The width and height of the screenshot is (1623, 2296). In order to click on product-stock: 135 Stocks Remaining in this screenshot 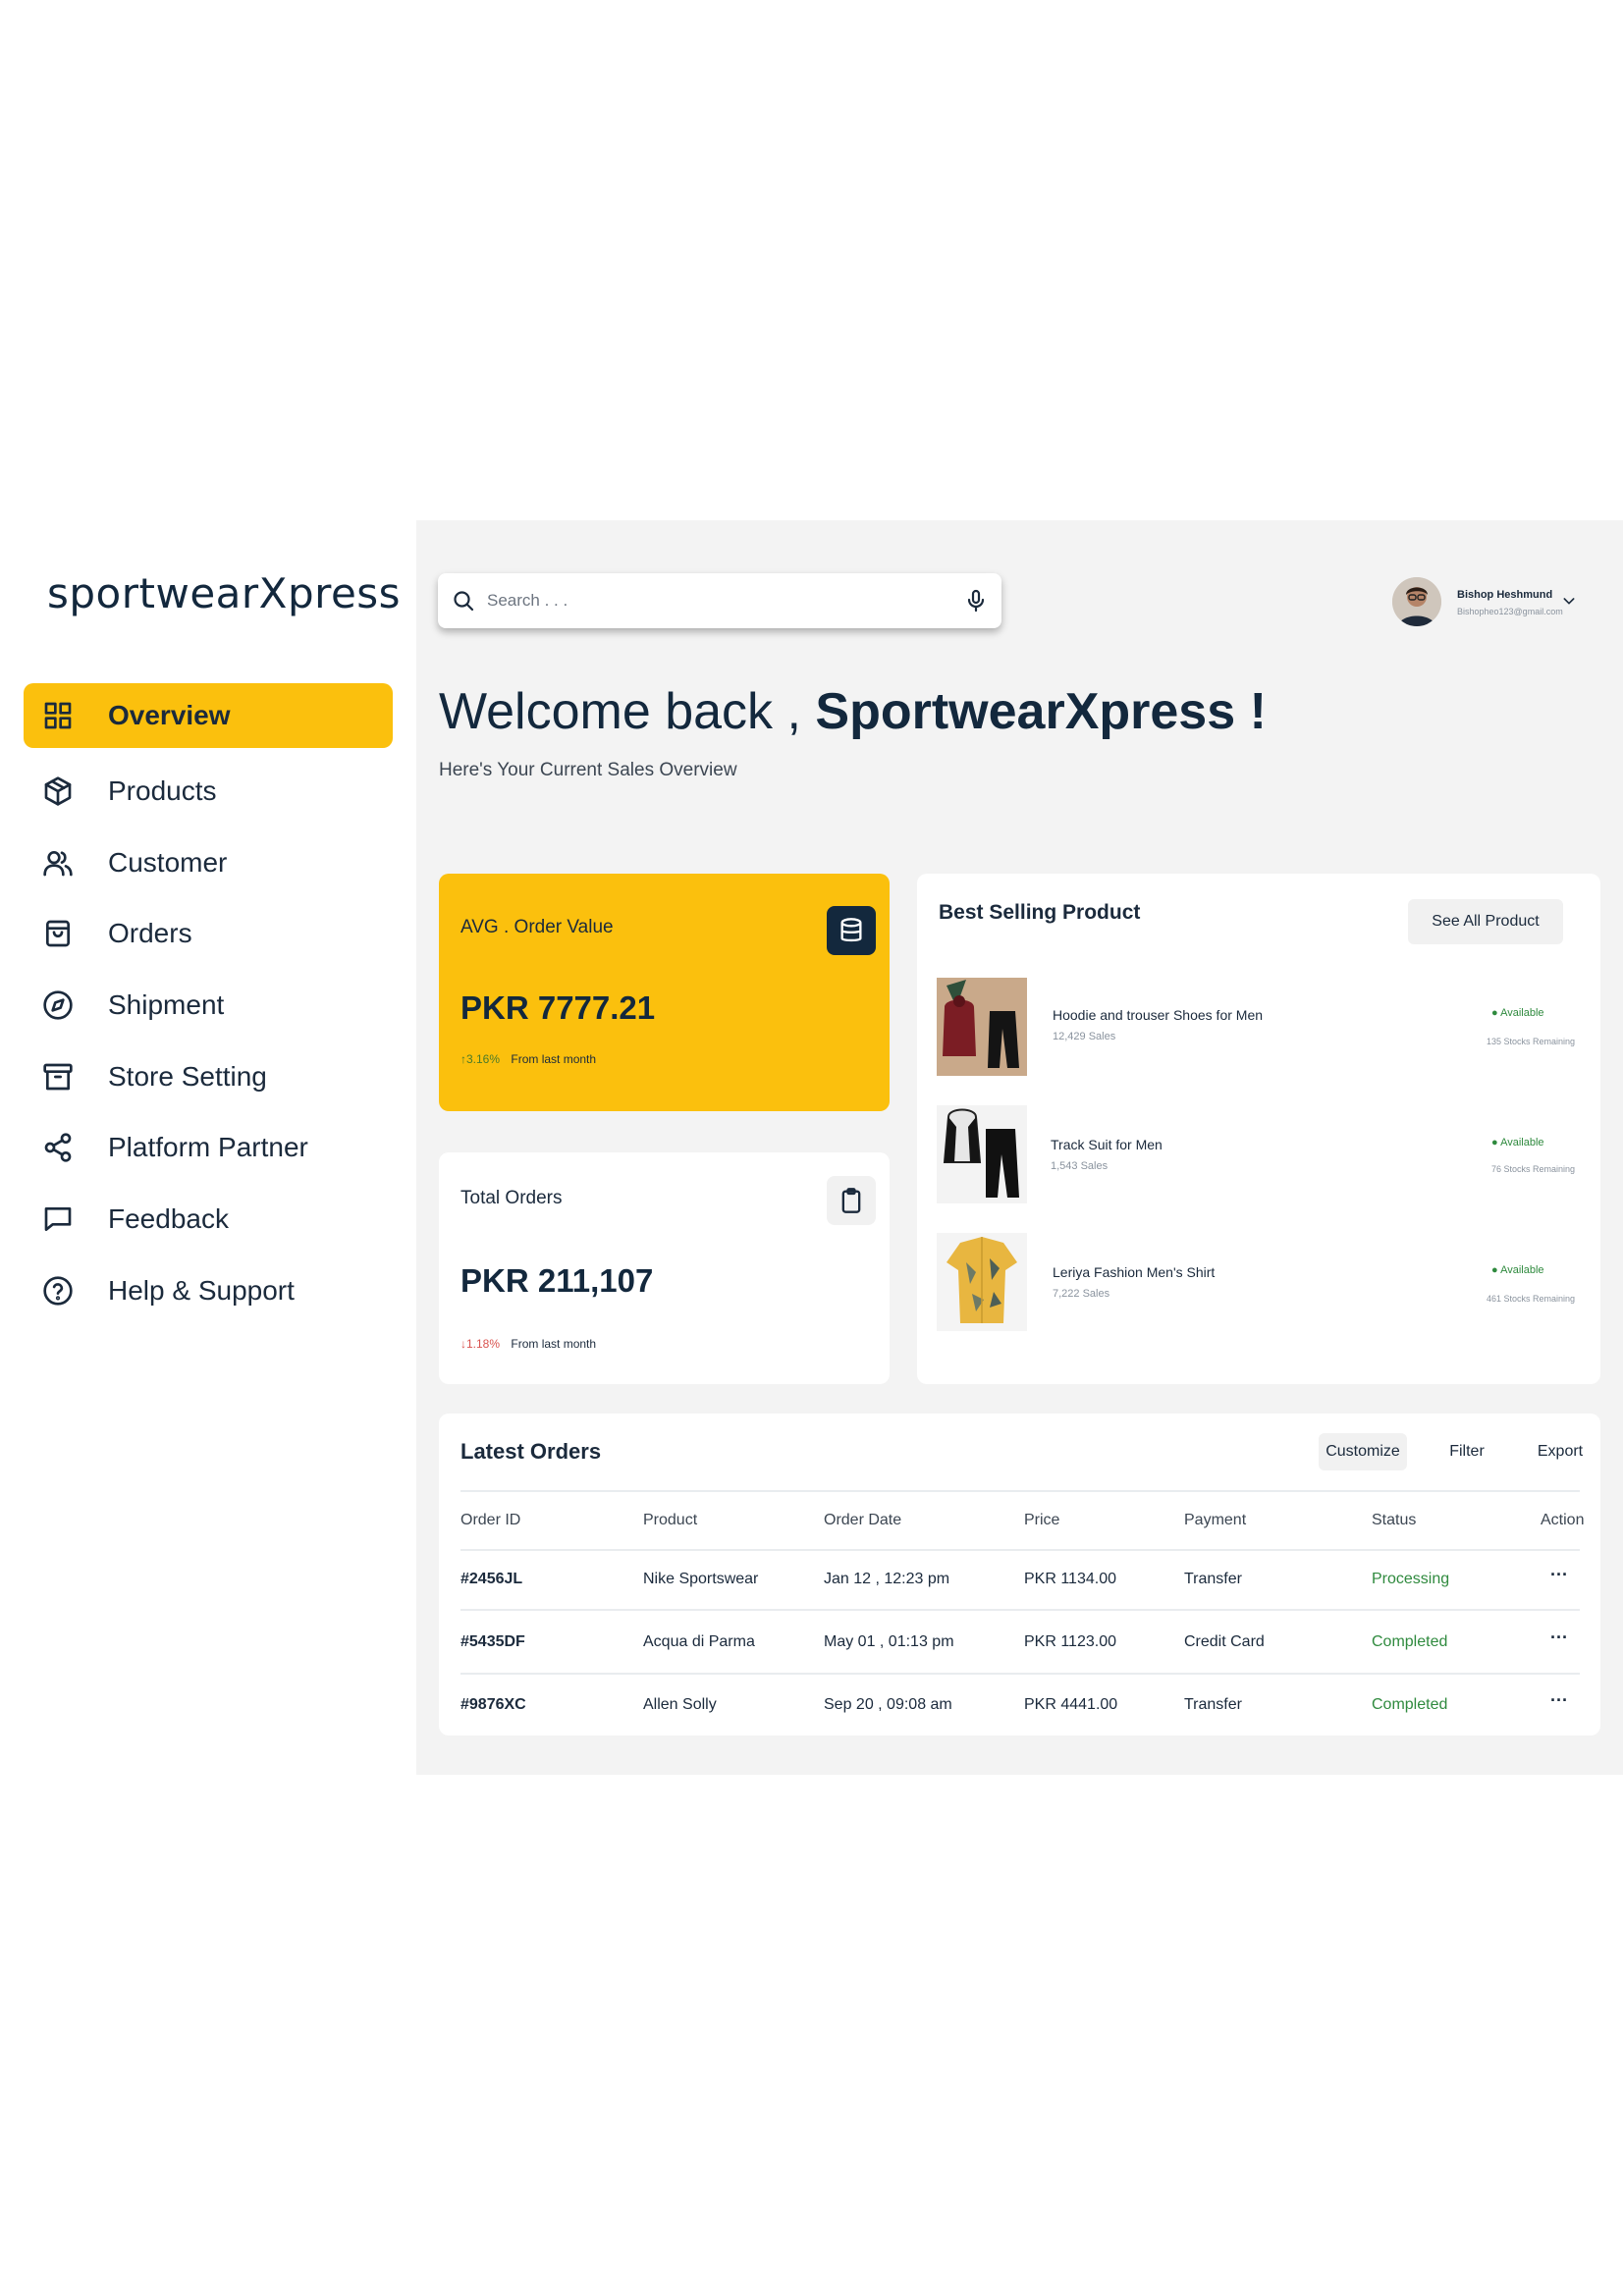, I will do `click(1530, 1042)`.